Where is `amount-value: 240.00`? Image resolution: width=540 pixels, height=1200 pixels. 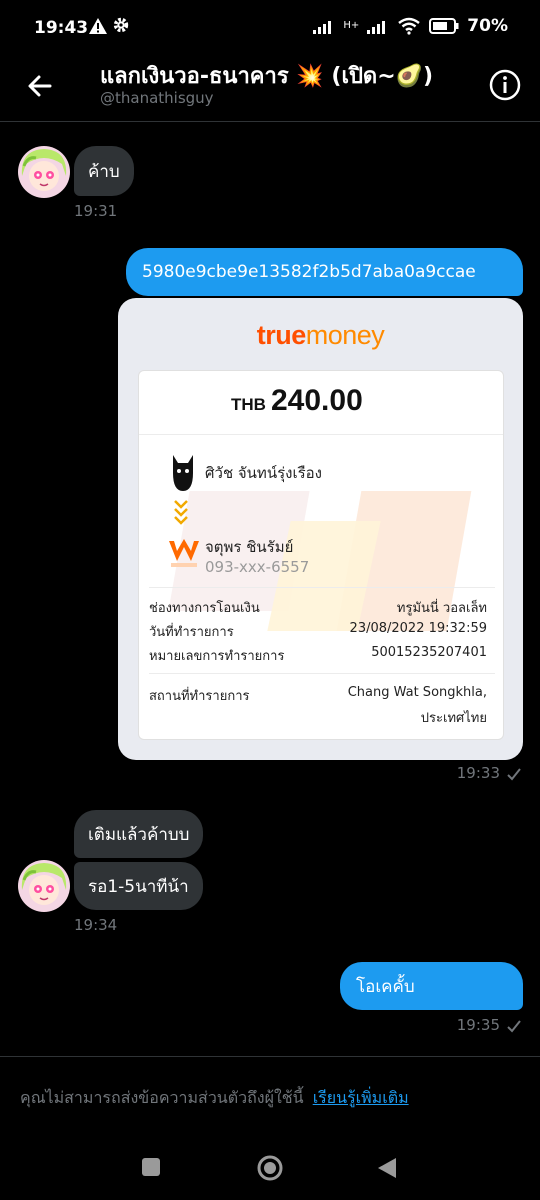
amount-value: 240.00 is located at coordinates (317, 400).